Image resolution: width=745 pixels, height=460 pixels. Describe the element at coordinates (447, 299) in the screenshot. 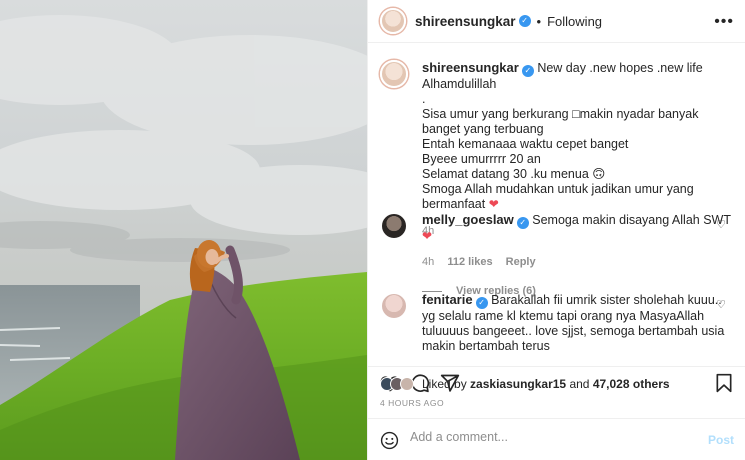

I see `comment-username: fenitarie` at that location.